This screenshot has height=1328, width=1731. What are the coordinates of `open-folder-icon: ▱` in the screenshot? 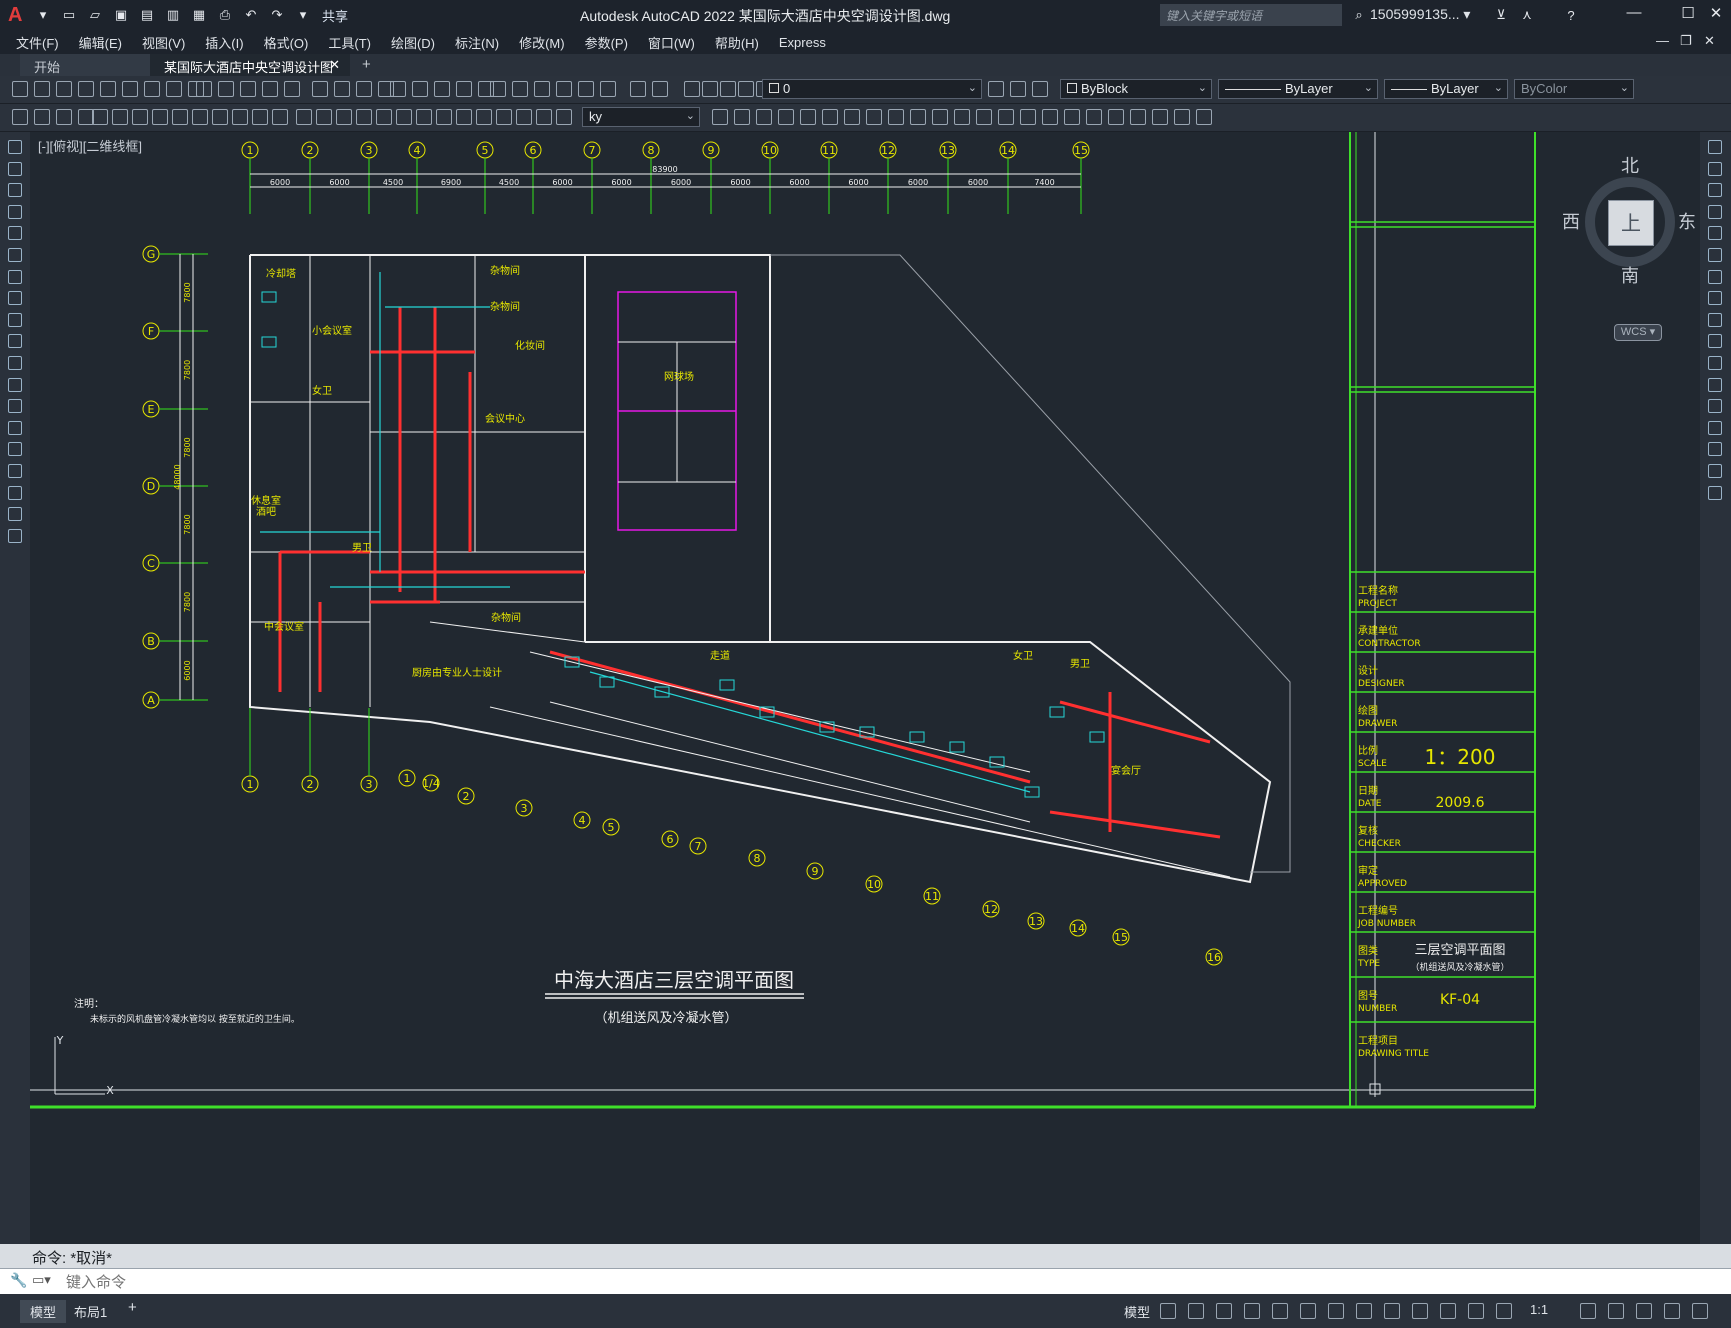 It's located at (95, 15).